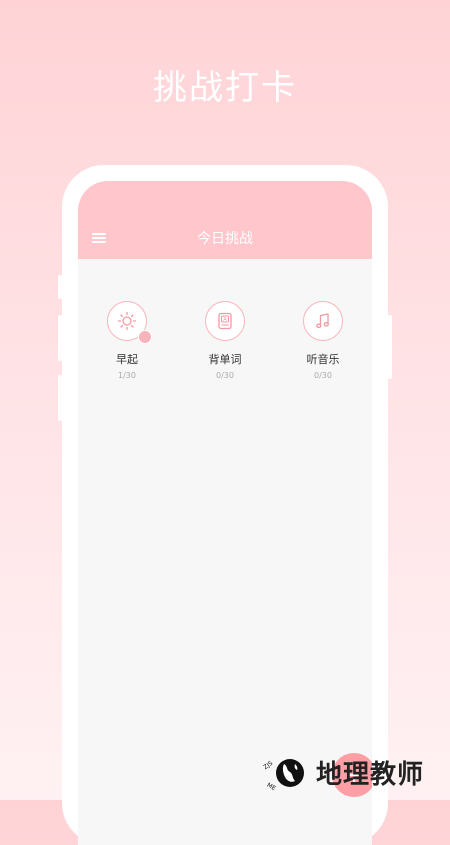 The height and width of the screenshot is (845, 450). Describe the element at coordinates (268, 764) in the screenshot. I see `svg-text: ZJS` at that location.